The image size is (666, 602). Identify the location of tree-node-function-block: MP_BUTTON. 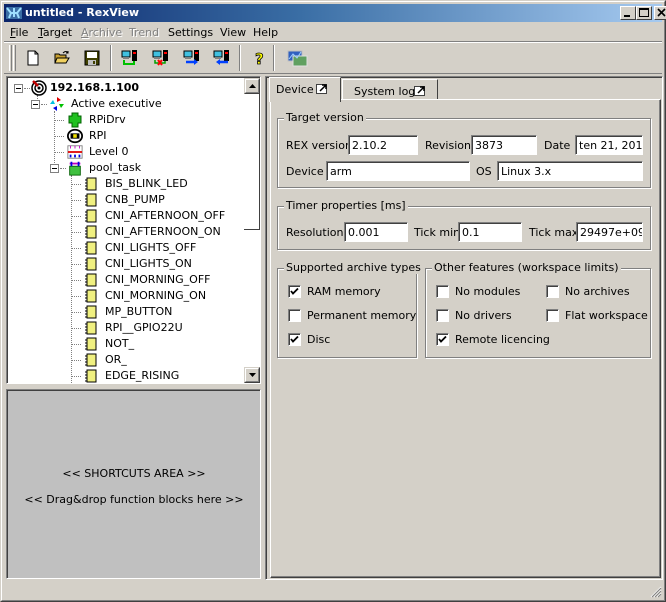
(156, 312).